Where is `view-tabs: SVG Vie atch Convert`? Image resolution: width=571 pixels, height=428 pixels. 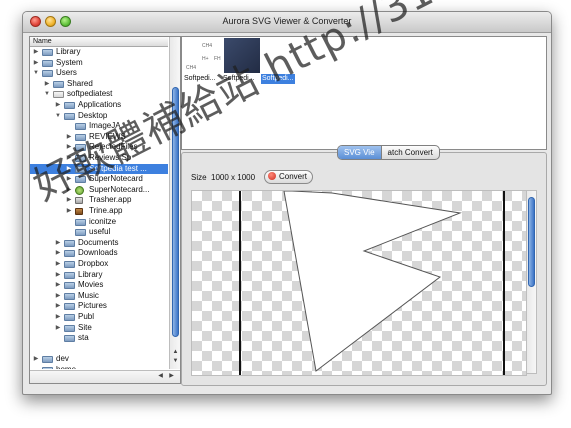 view-tabs: SVG Vie atch Convert is located at coordinates (388, 152).